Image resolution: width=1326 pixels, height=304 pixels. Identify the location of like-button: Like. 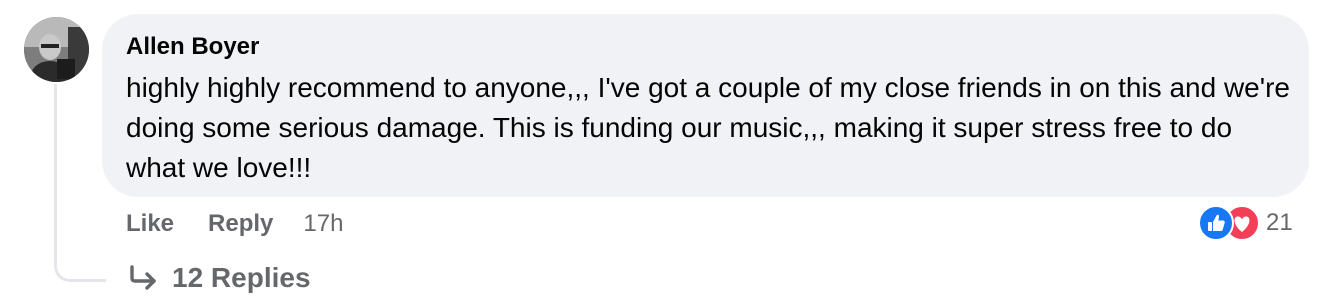
(150, 224).